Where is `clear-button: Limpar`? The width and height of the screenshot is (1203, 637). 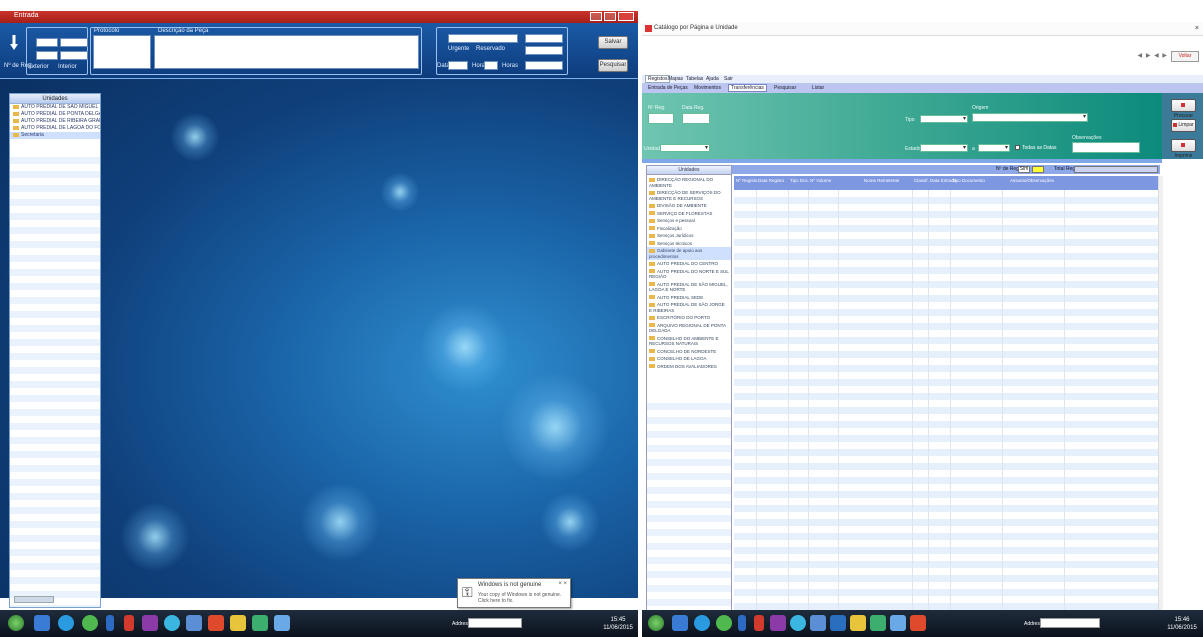
clear-button: Limpar is located at coordinates (1183, 125).